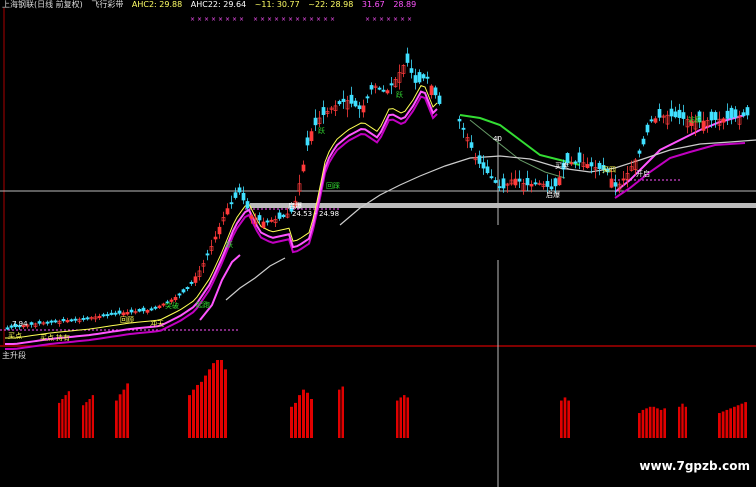 Image resolution: width=756 pixels, height=487 pixels. Describe the element at coordinates (680, 170) in the screenshot. I see `right-band-lower` at that location.